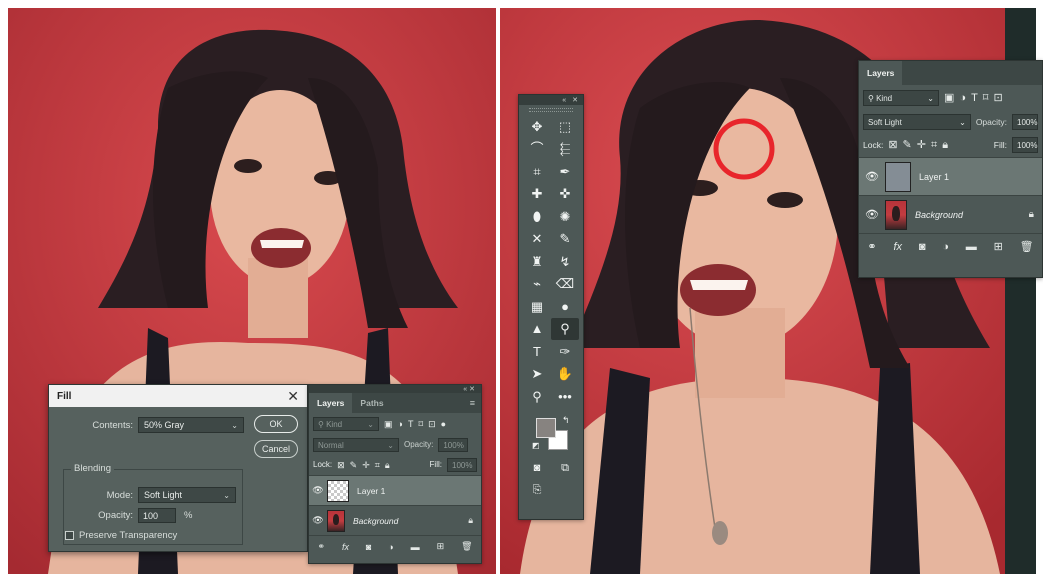 The height and width of the screenshot is (576, 1043). What do you see at coordinates (276, 449) in the screenshot?
I see `cancel-button: Cancel` at bounding box center [276, 449].